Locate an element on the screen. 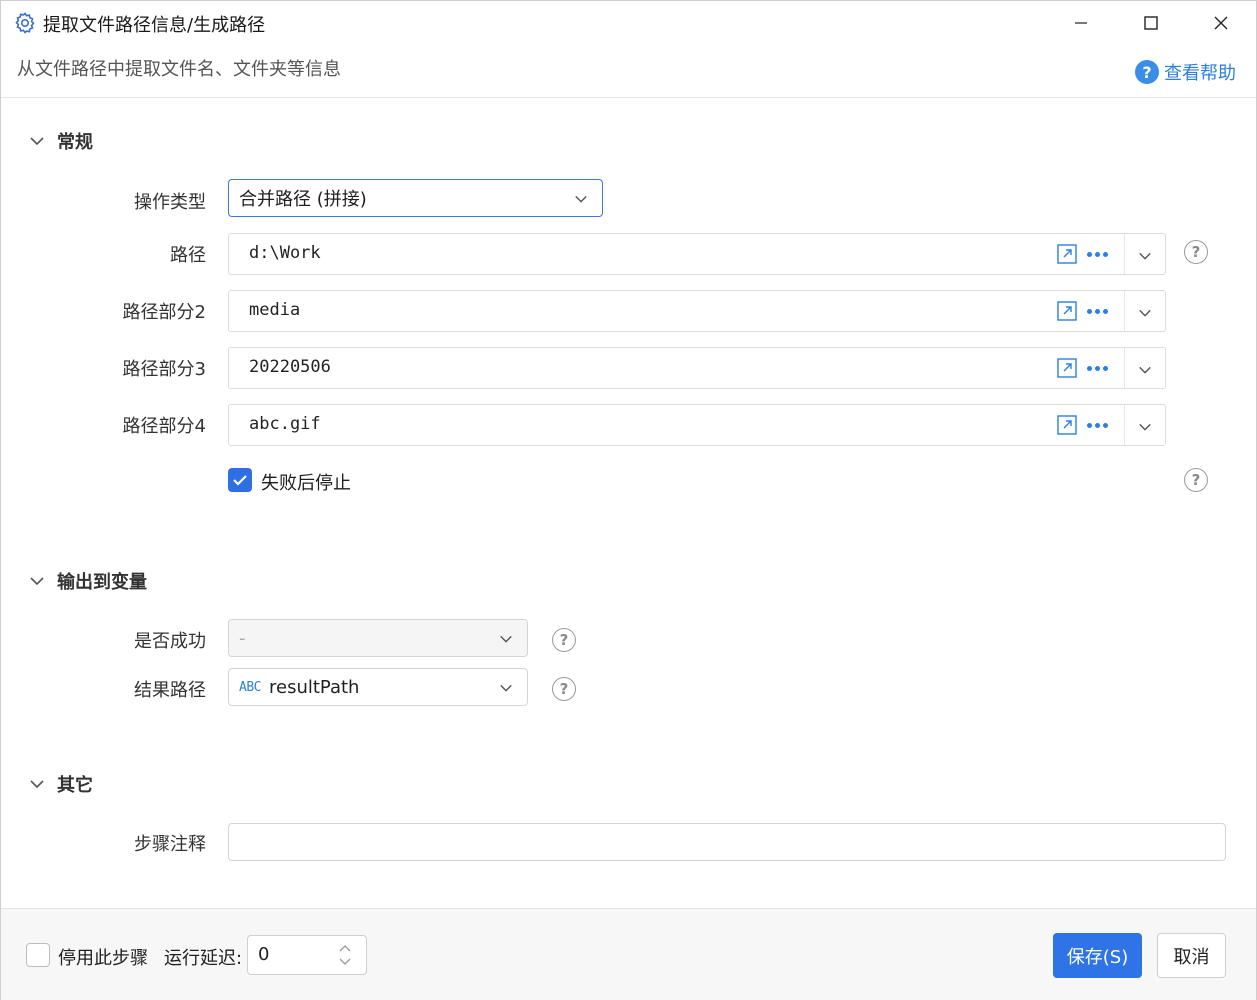  help-link: ? 查看帮助 is located at coordinates (1185, 72).